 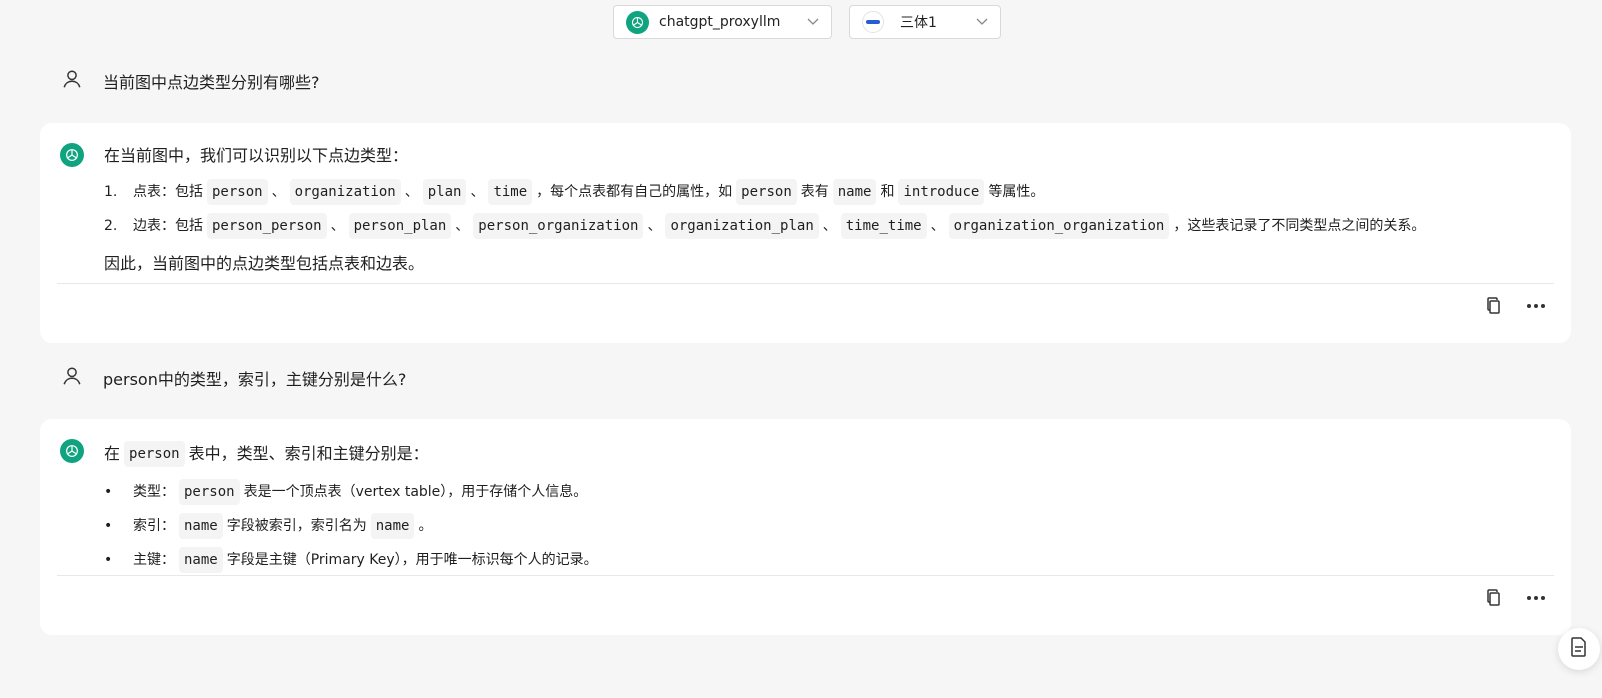 What do you see at coordinates (267, 226) in the screenshot?
I see `inline-code: person_person` at bounding box center [267, 226].